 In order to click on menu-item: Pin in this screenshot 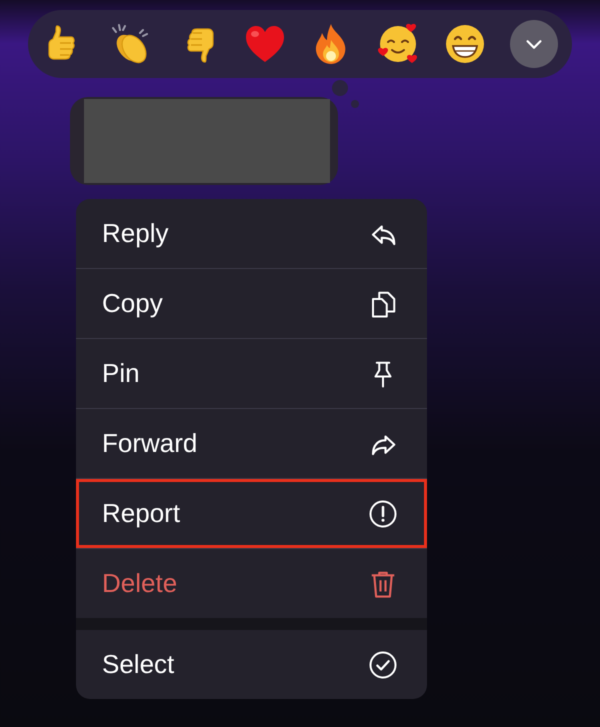, I will do `click(251, 373)`.